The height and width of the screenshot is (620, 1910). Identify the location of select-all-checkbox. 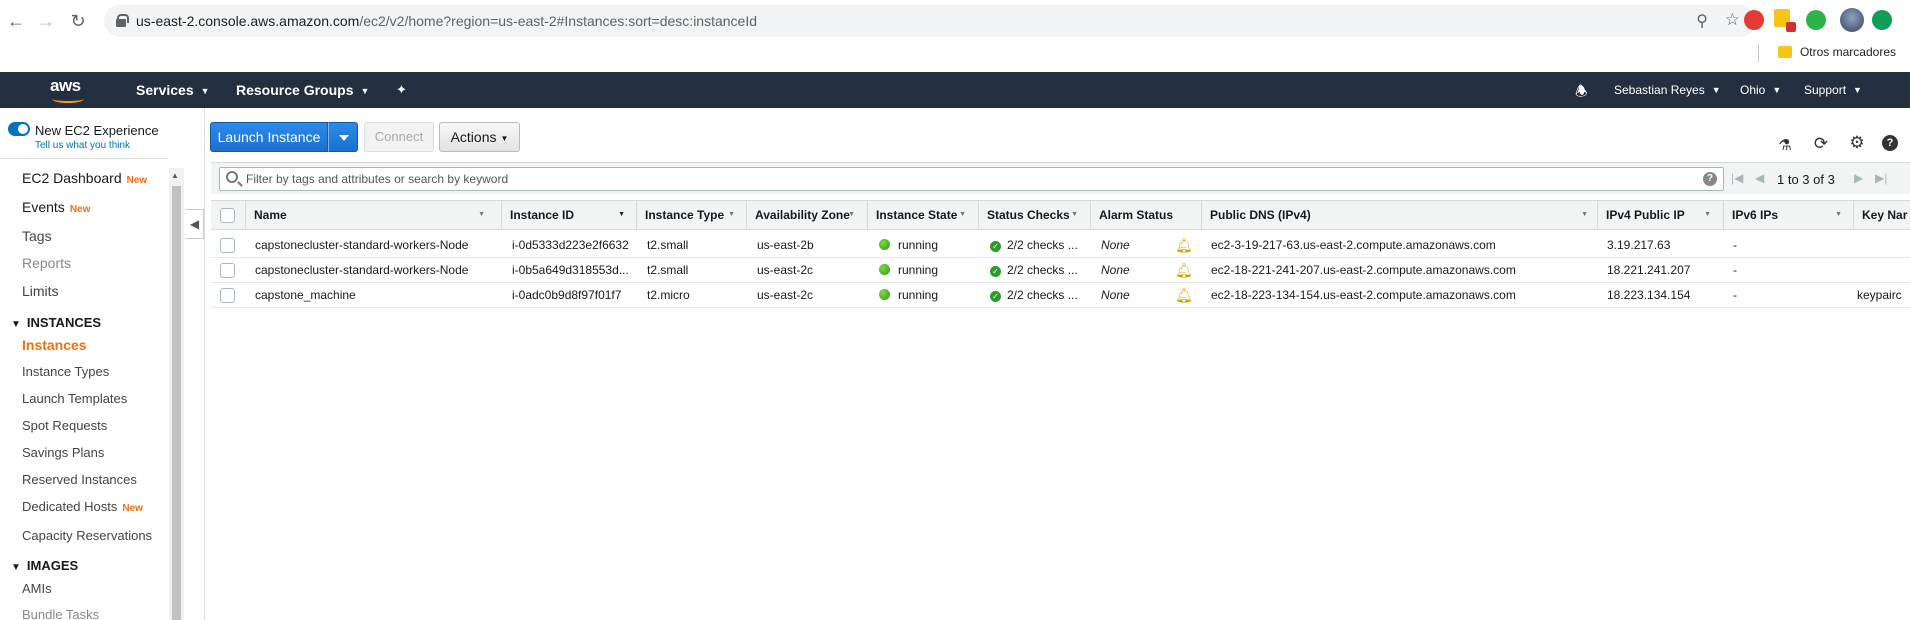
(227, 215).